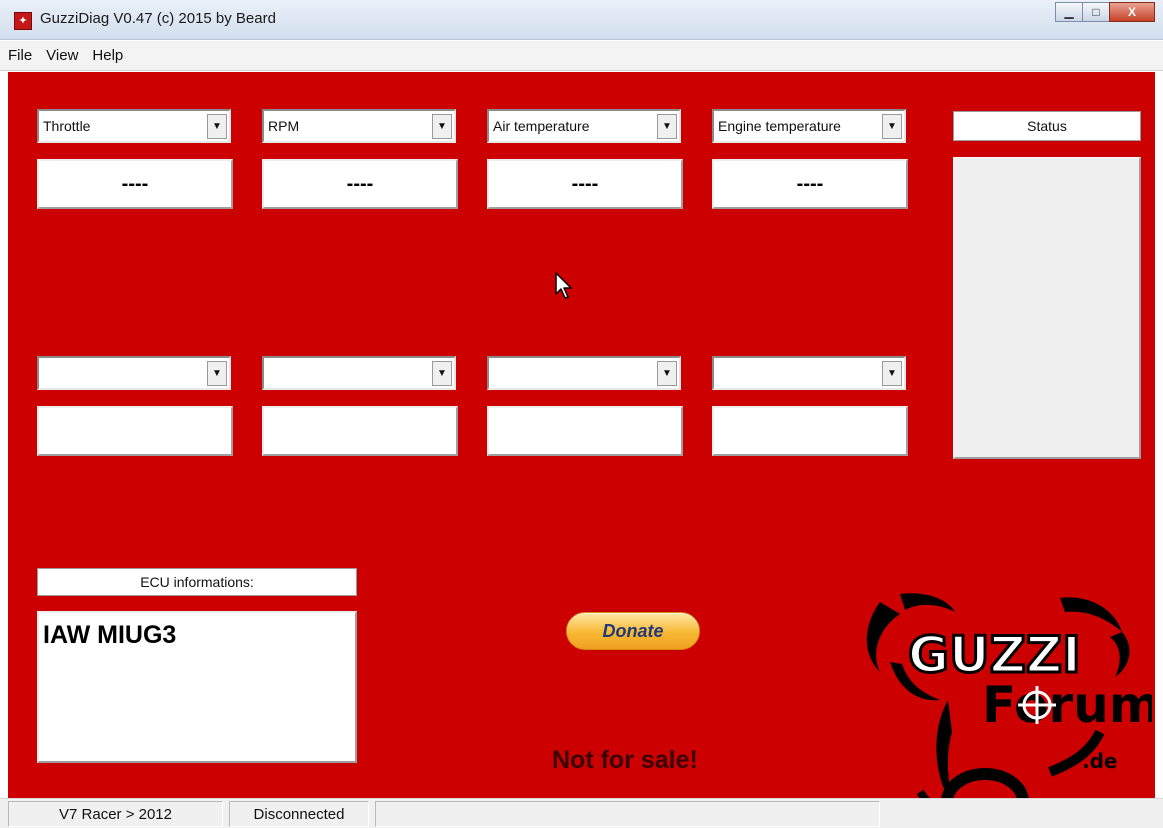  What do you see at coordinates (135, 184) in the screenshot?
I see `parameter-value-1: ----` at bounding box center [135, 184].